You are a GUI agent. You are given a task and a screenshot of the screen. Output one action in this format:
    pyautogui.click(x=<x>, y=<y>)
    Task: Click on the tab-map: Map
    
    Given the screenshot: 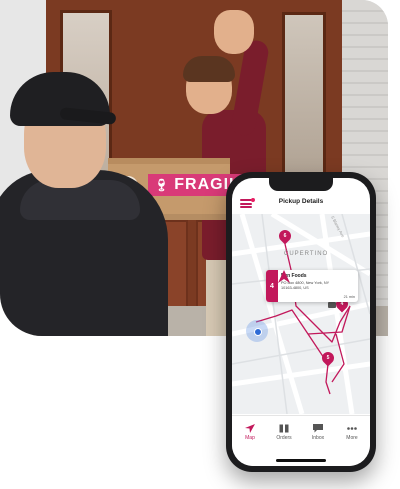 What is the action you would take?
    pyautogui.click(x=250, y=432)
    